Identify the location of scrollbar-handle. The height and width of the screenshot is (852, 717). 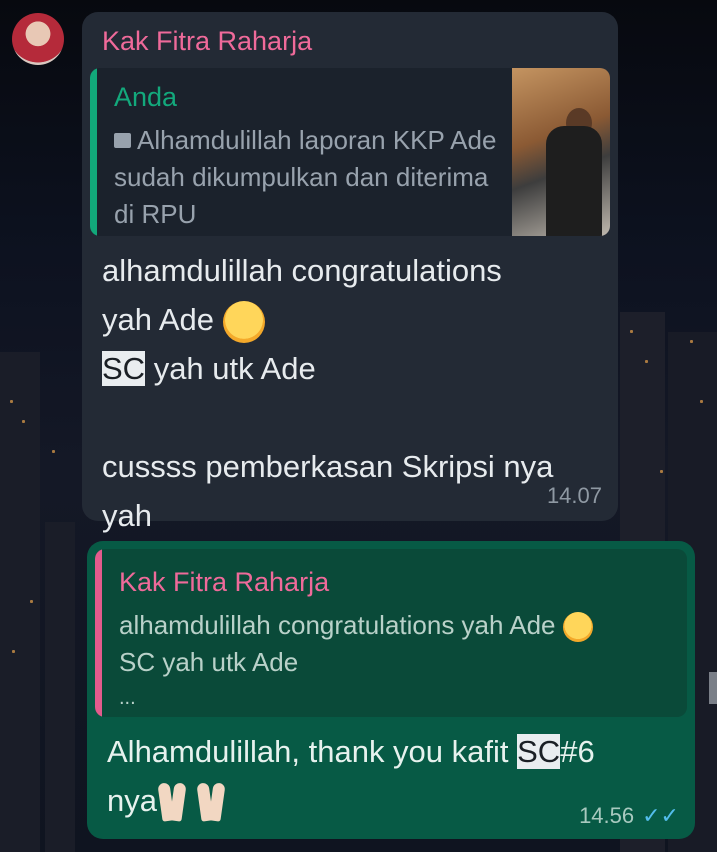
(713, 688).